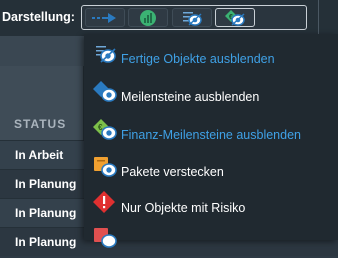 The height and width of the screenshot is (258, 338). I want to click on hide-finance-milestones-icon: €, so click(105, 129).